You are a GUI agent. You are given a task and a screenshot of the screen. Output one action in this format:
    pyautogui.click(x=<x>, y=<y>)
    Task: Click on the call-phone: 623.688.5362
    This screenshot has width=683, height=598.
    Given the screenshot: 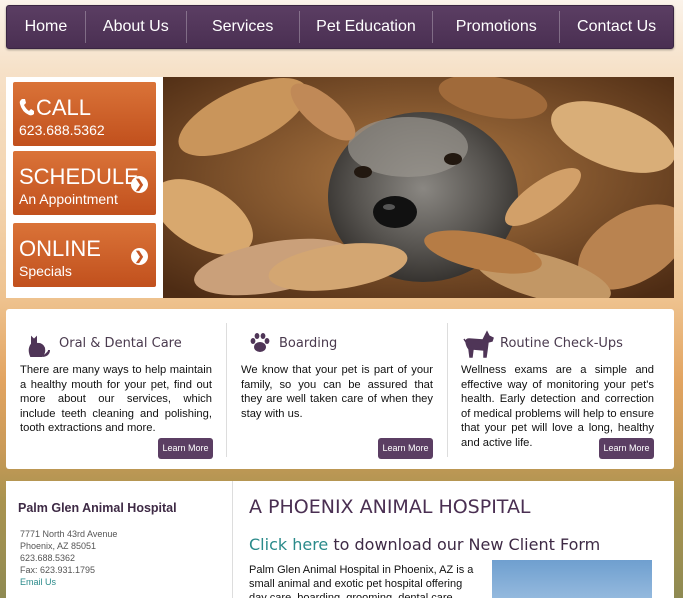 What is the action you would take?
    pyautogui.click(x=62, y=130)
    